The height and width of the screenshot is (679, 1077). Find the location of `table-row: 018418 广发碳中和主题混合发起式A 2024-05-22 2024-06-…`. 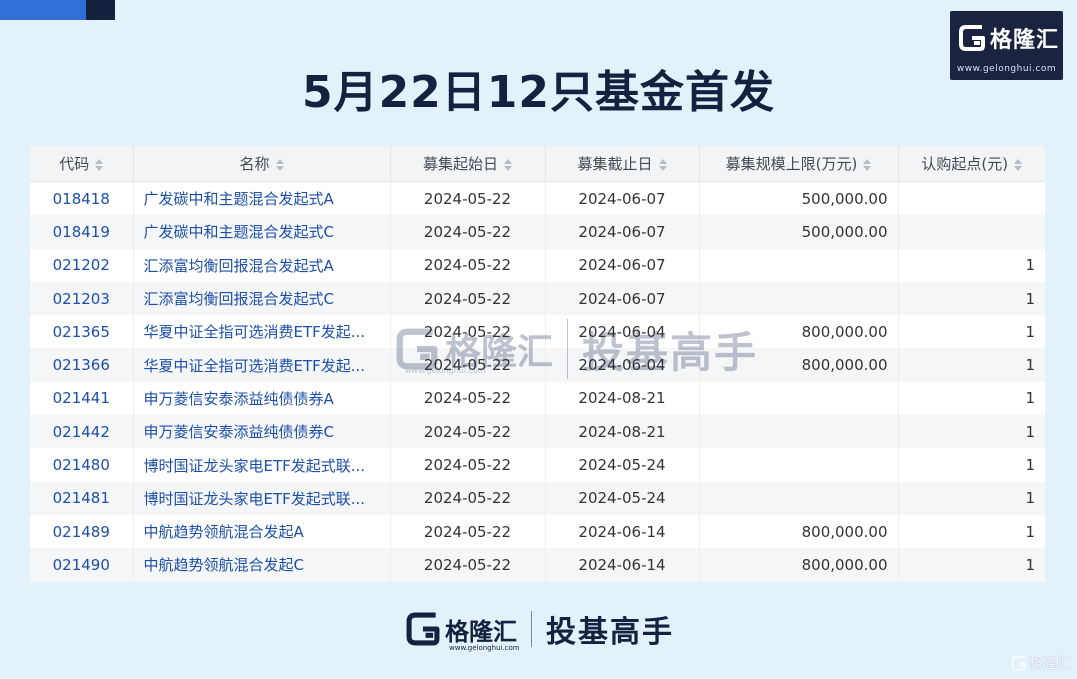

table-row: 018418 广发碳中和主题混合发起式A 2024-05-22 2024-06-… is located at coordinates (537, 198).